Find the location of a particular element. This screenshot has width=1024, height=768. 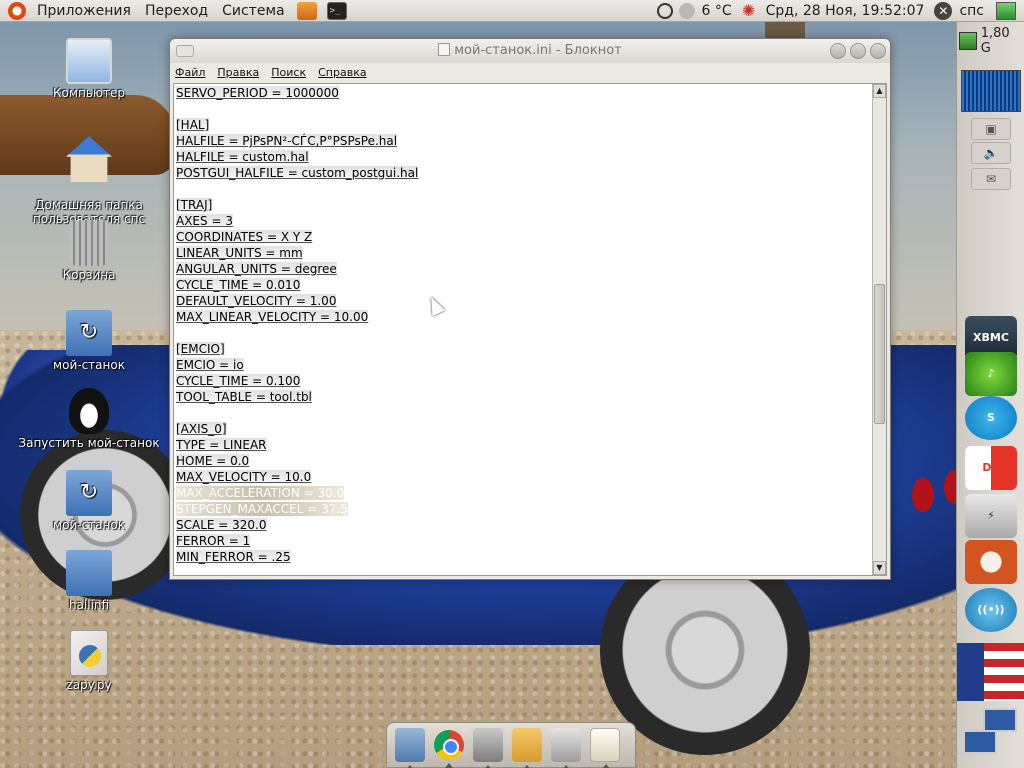

update-notifier-icon: ✺ is located at coordinates (749, 11).